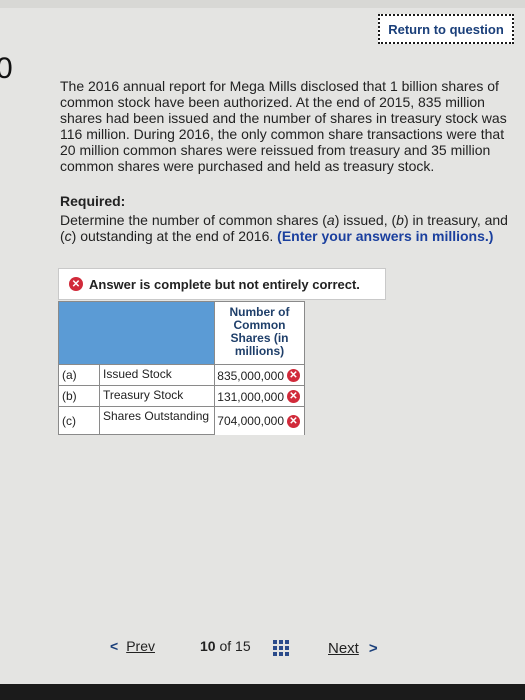 The image size is (525, 700). What do you see at coordinates (93, 201) in the screenshot?
I see `required-heading: Required:` at bounding box center [93, 201].